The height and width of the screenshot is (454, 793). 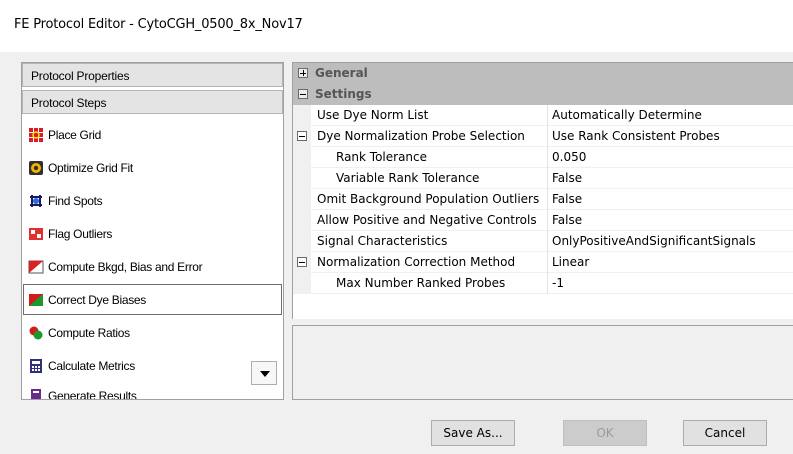 I want to click on compute-bkgd-icon, so click(x=36, y=267).